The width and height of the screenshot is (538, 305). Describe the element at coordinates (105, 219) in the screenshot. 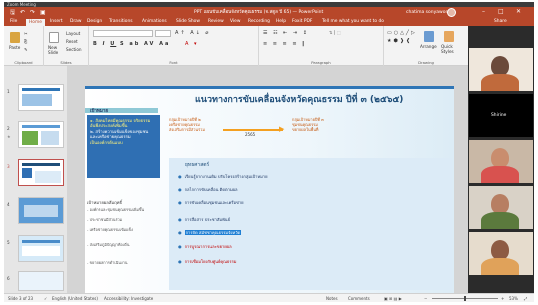

I see `goal-line: - ประชาชนมีส่วนร่วม` at that location.